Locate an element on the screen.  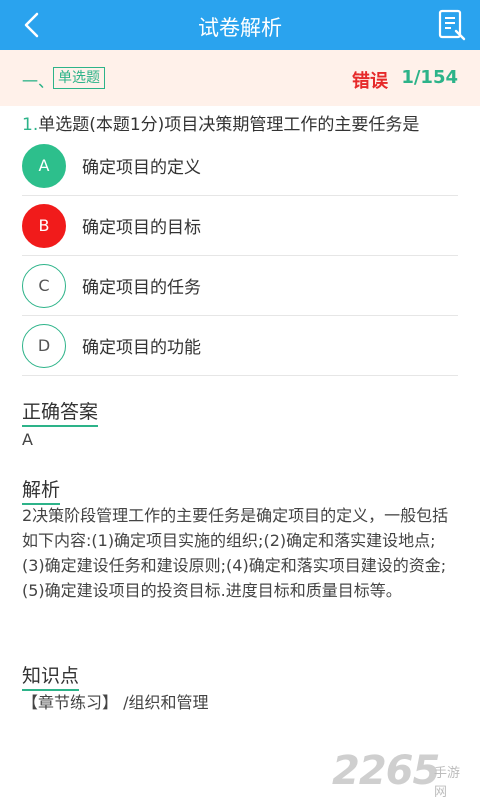
knowledge-heading: 知识点 is located at coordinates (51, 678).